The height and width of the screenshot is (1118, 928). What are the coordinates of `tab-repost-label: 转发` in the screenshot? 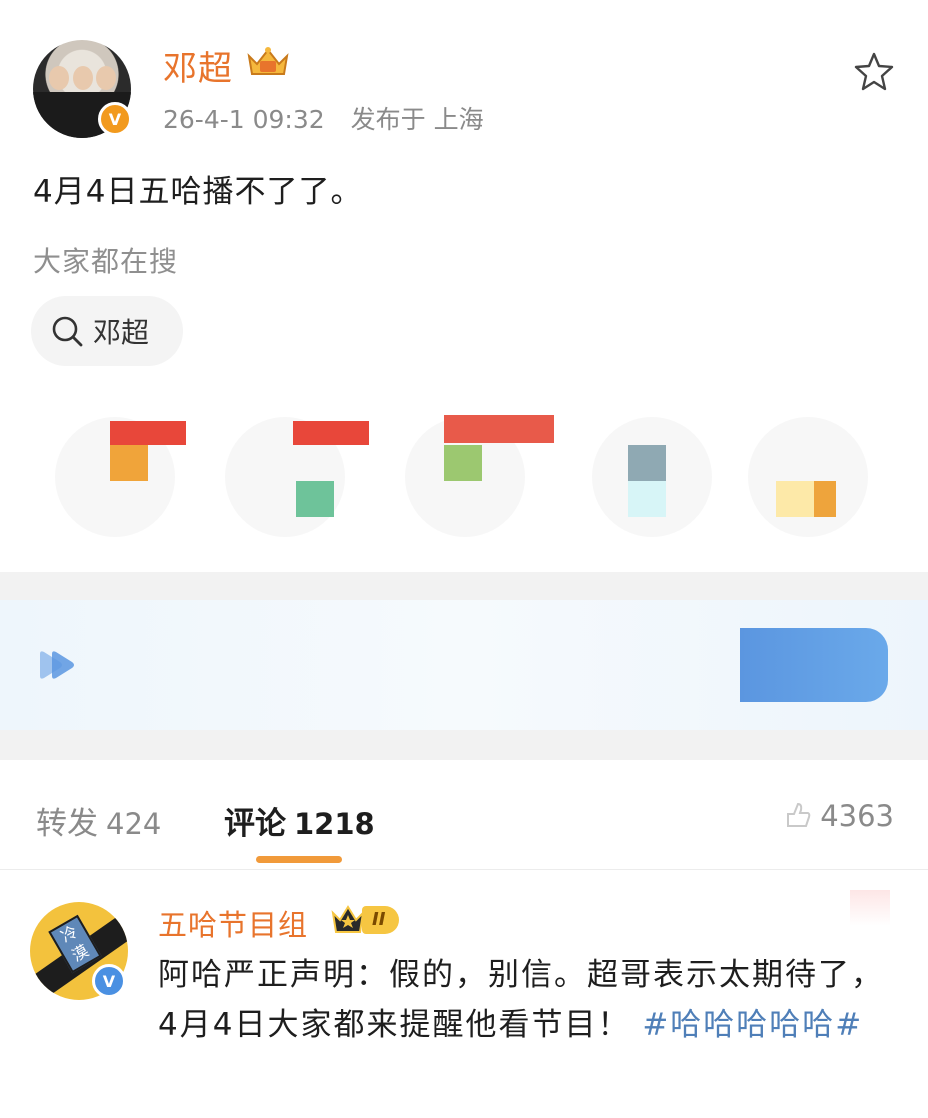 It's located at (67, 824).